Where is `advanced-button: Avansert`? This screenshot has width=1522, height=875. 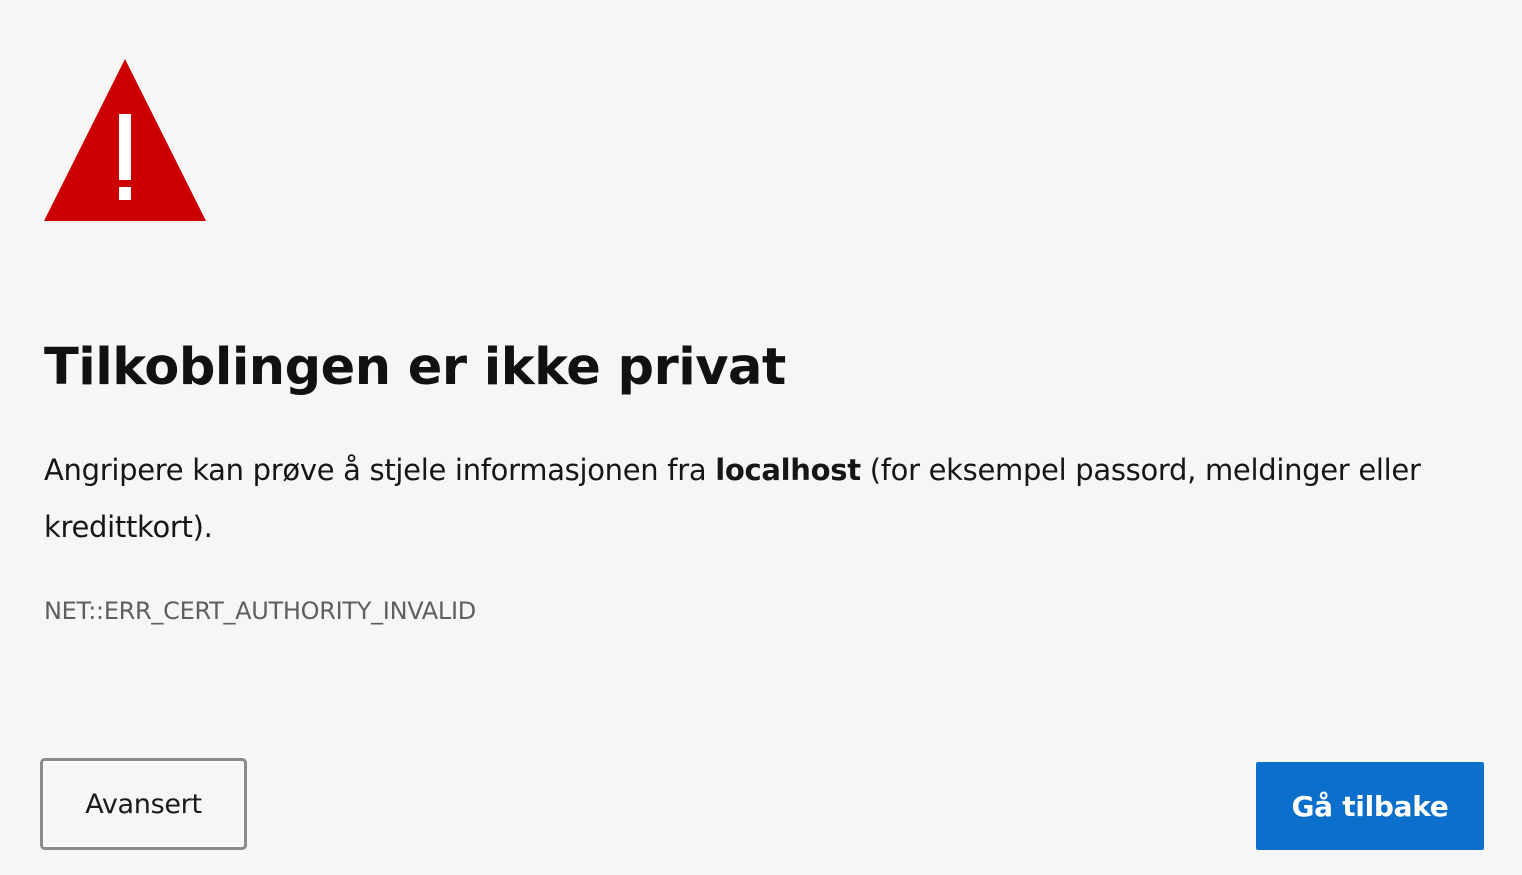 advanced-button: Avansert is located at coordinates (143, 804).